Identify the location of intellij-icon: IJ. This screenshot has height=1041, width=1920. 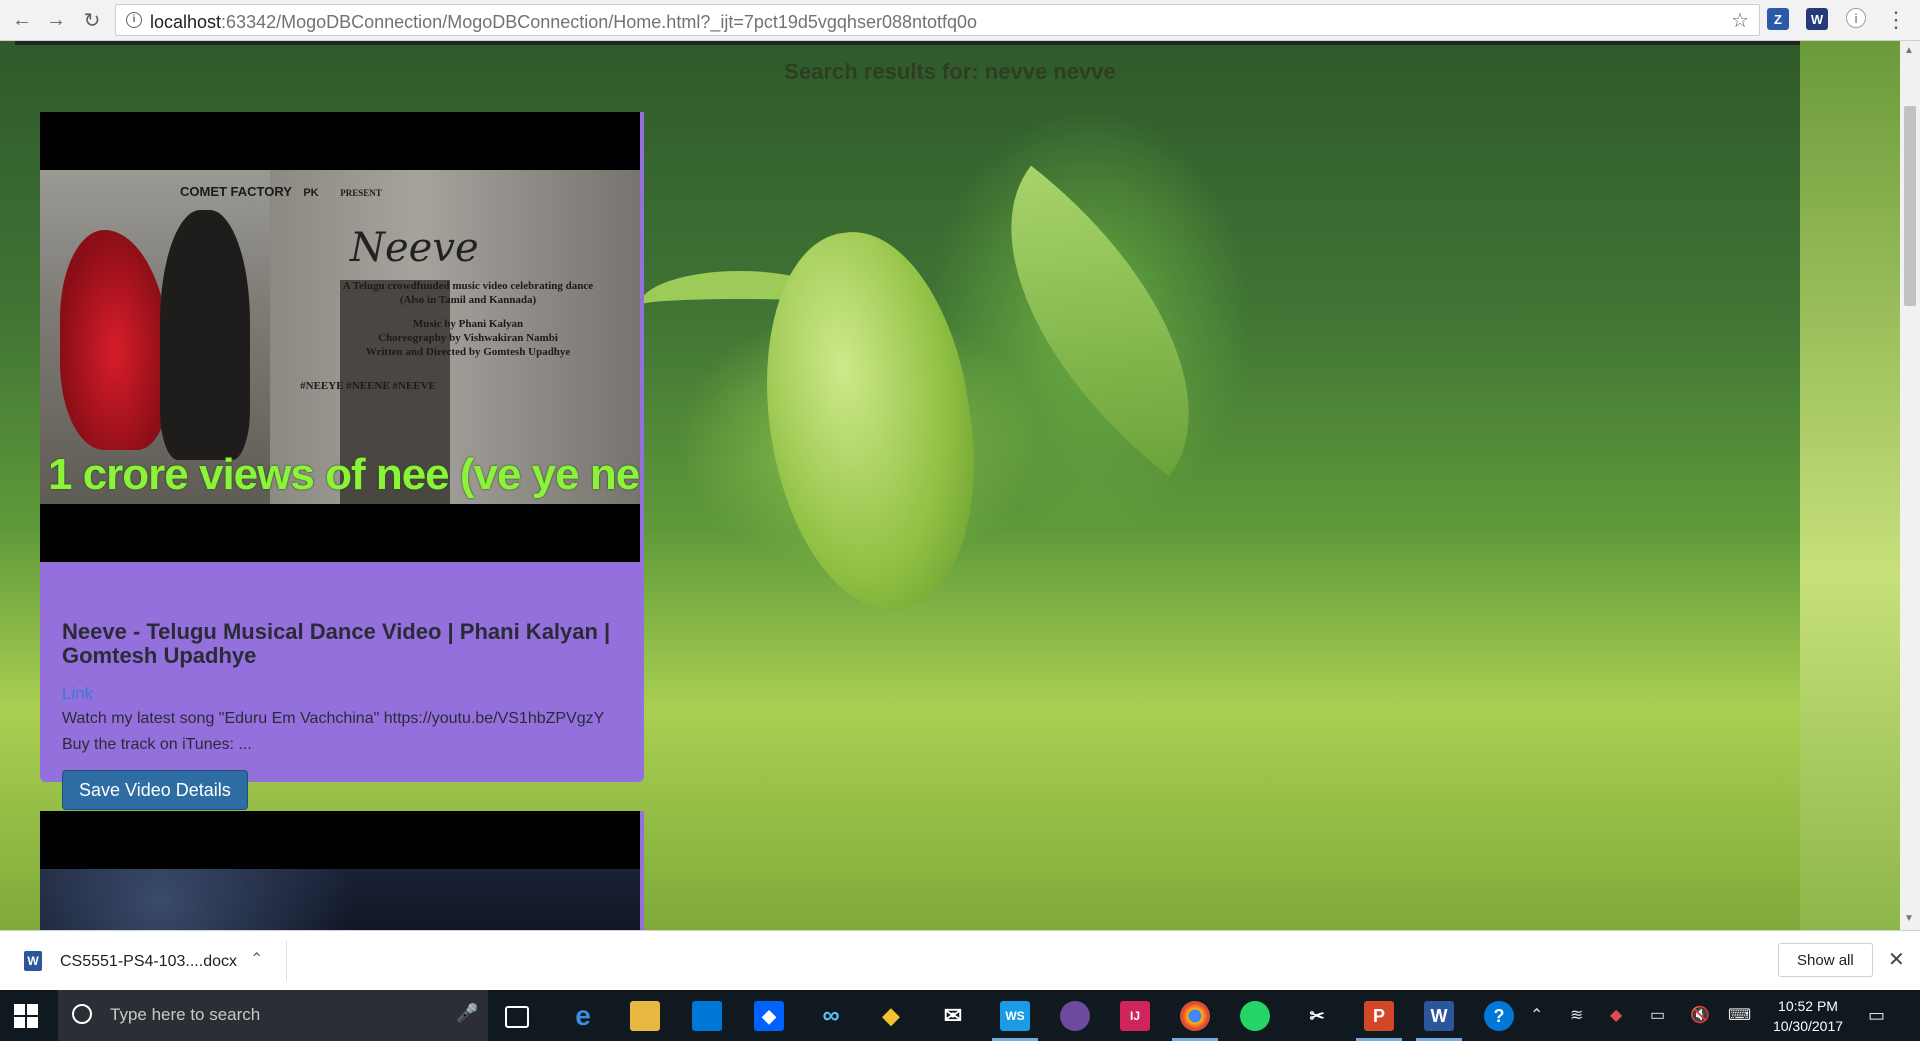
(1135, 1016).